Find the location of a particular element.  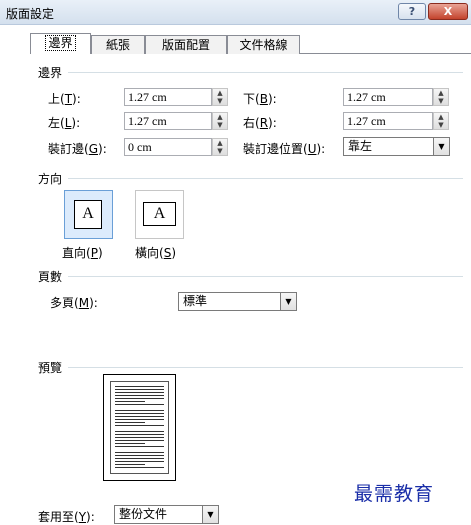

left-margin-label: 左(L): is located at coordinates (64, 123).